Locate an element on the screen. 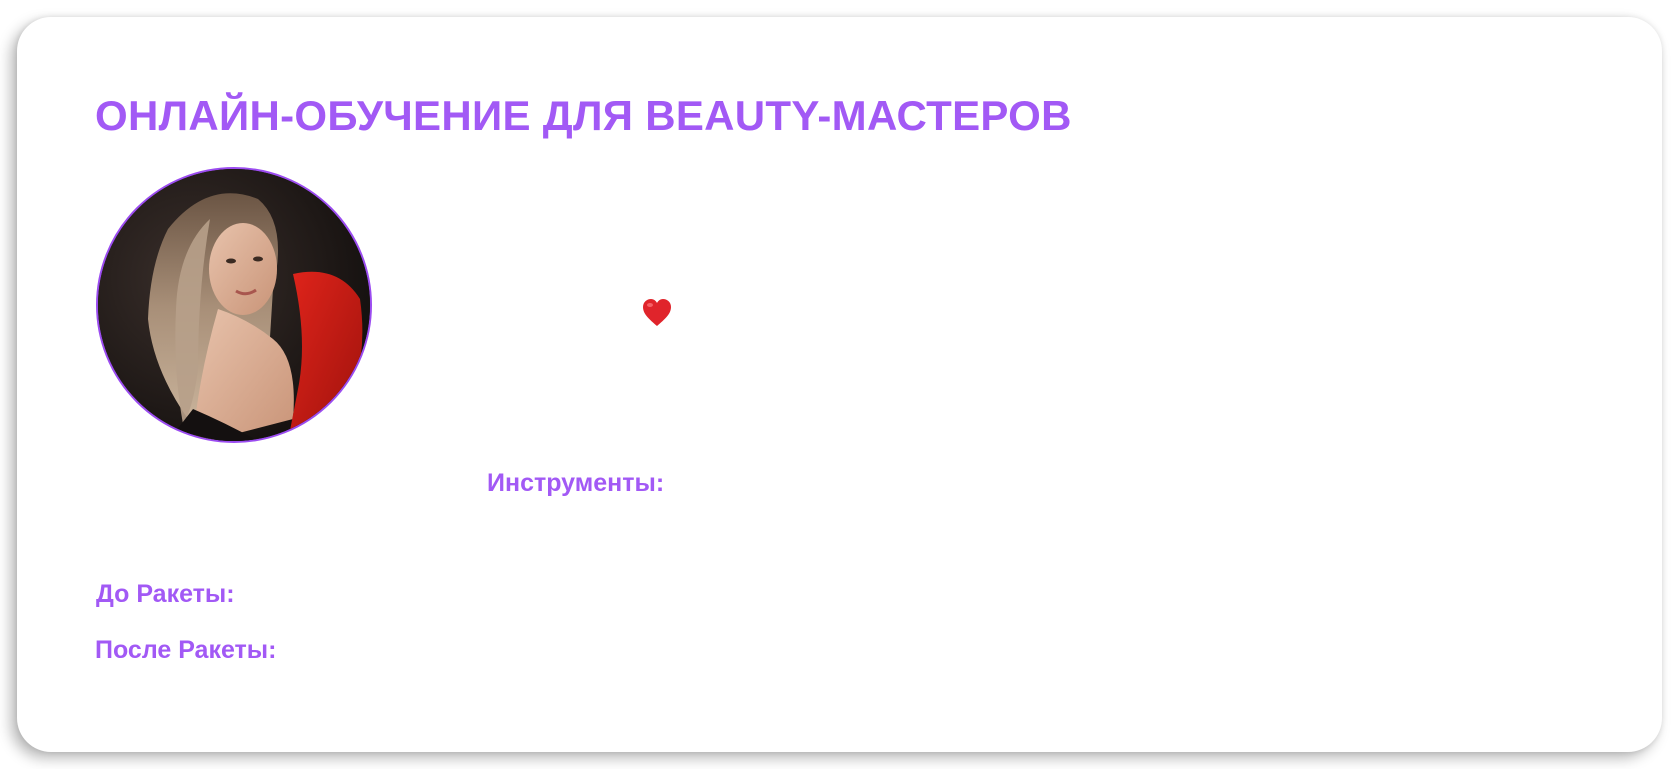 The image size is (1680, 769). red-heart-icon is located at coordinates (657, 313).